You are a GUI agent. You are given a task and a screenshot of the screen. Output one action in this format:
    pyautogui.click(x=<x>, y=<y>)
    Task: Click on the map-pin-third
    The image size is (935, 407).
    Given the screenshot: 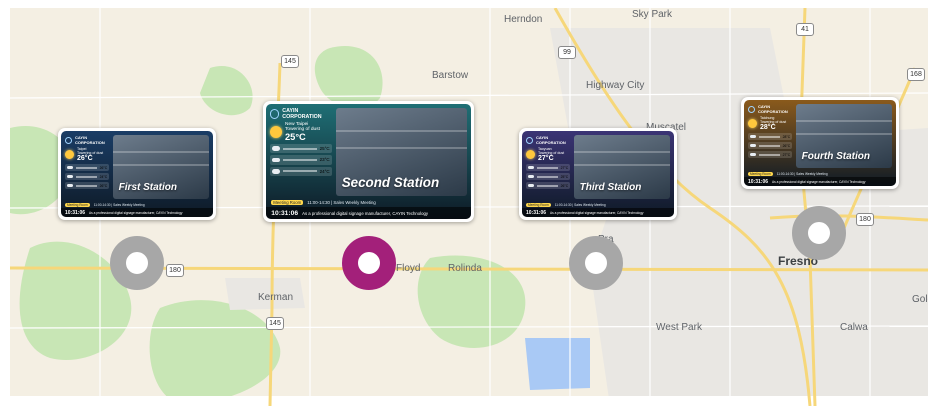 What is the action you would take?
    pyautogui.click(x=596, y=263)
    